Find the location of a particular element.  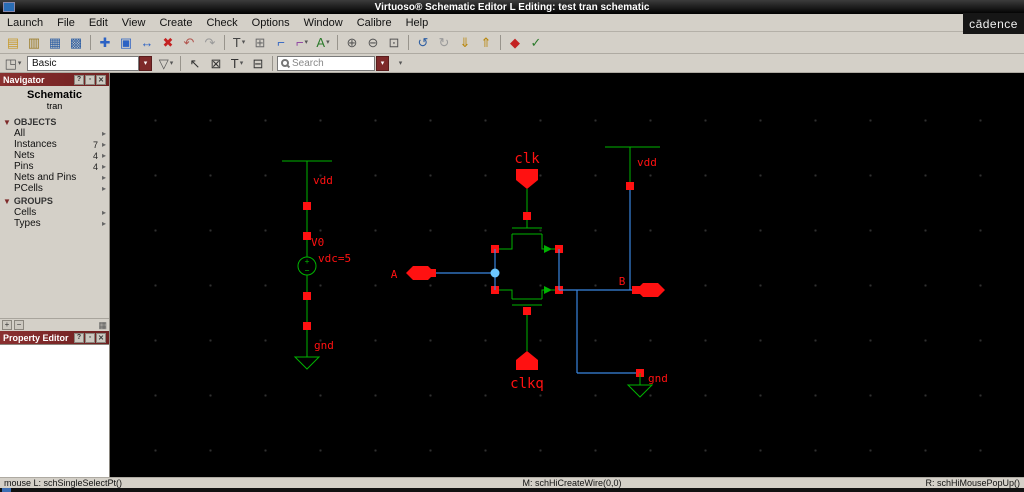

single-select-icon: ↖ is located at coordinates (195, 63).